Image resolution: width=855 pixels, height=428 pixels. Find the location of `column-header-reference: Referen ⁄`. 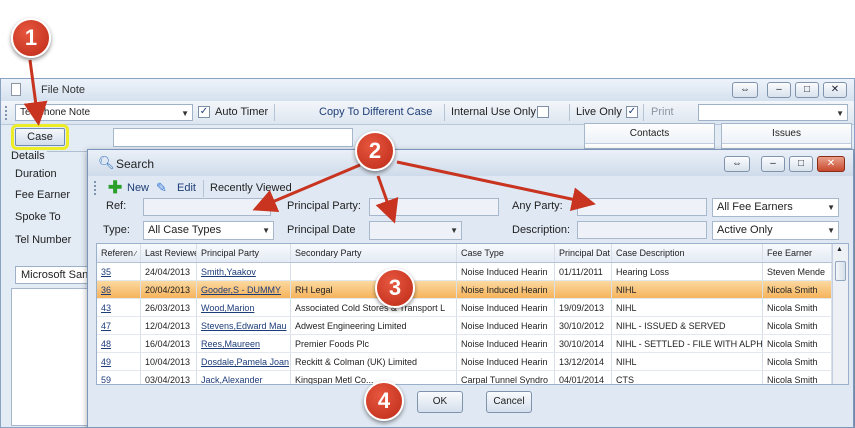

column-header-reference: Referen ⁄ is located at coordinates (119, 253).